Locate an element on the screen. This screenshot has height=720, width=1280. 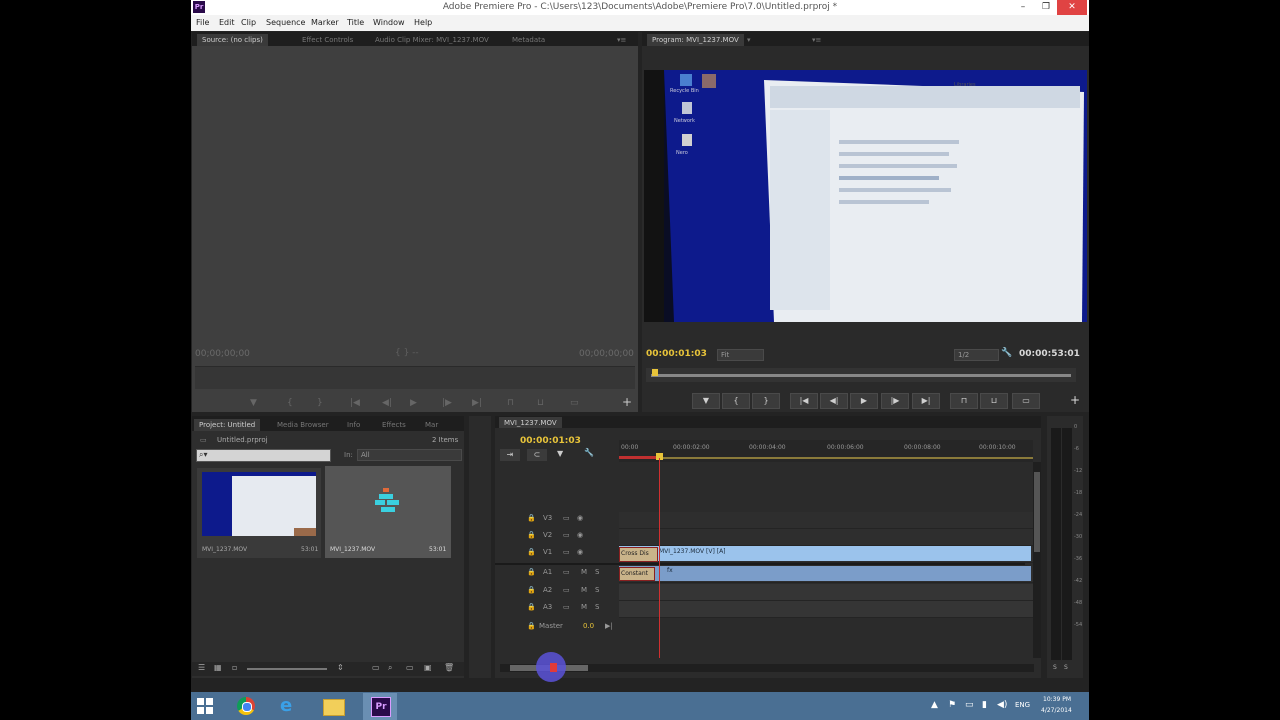
timeline-timecode: 00:00:01:03 is located at coordinates (550, 441).